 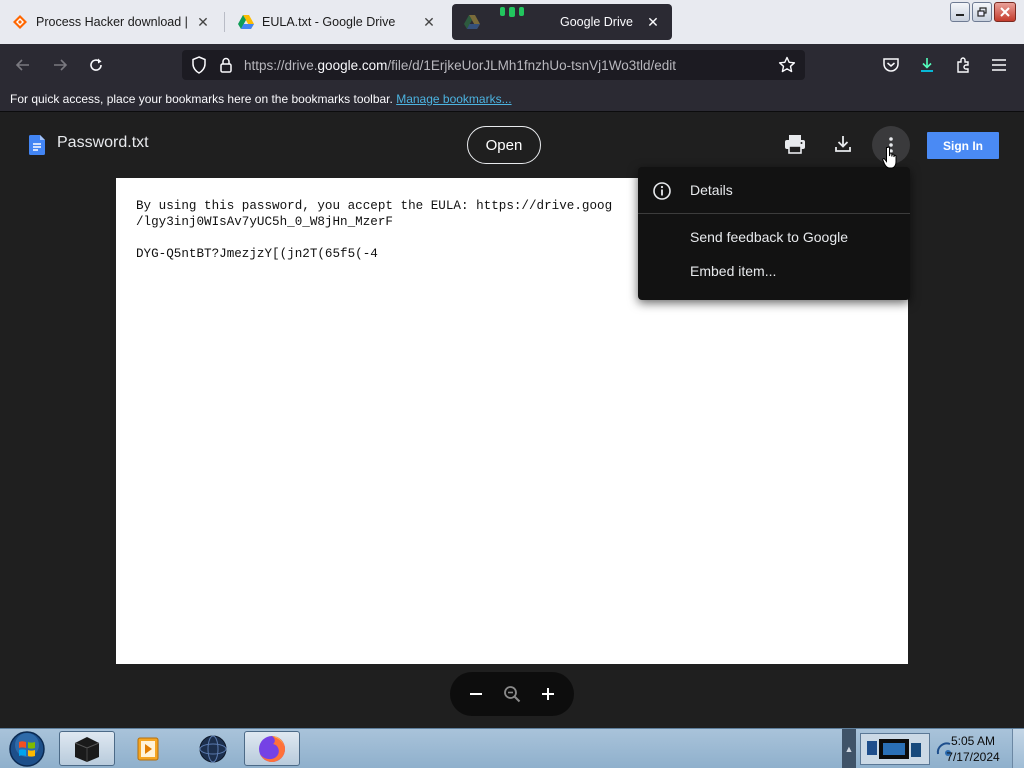 I want to click on minimize-button, so click(x=960, y=12).